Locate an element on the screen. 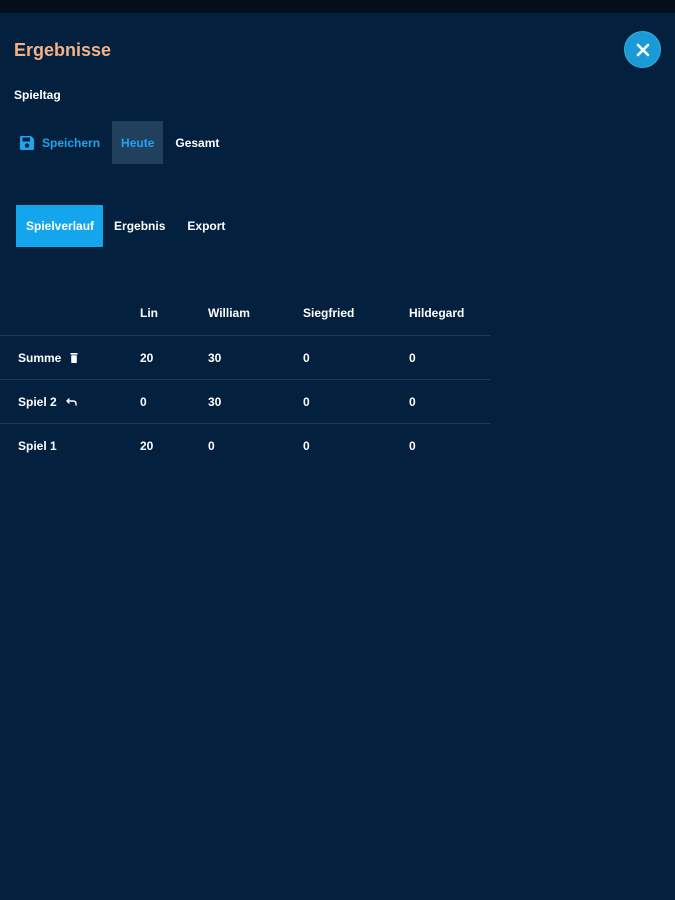 The height and width of the screenshot is (900, 675). tab-ergebnis: Ergebnis is located at coordinates (139, 226).